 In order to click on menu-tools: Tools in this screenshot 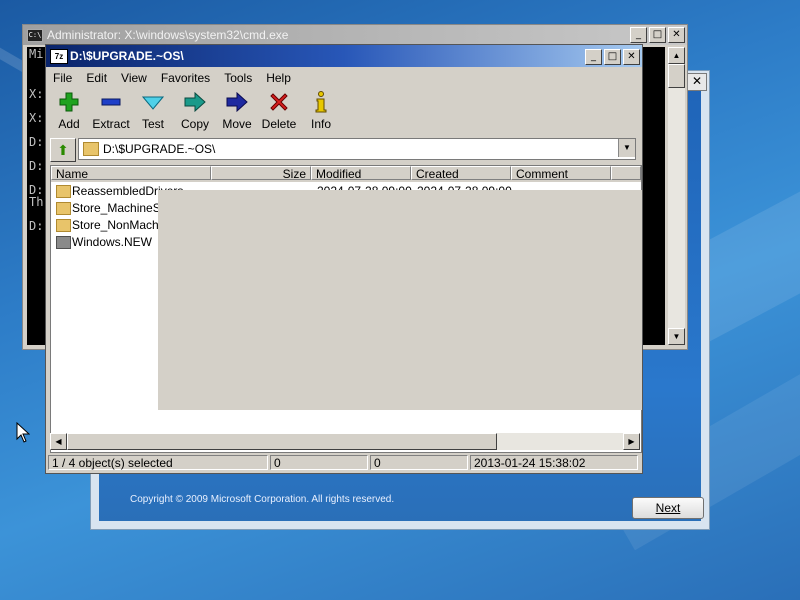, I will do `click(238, 78)`.